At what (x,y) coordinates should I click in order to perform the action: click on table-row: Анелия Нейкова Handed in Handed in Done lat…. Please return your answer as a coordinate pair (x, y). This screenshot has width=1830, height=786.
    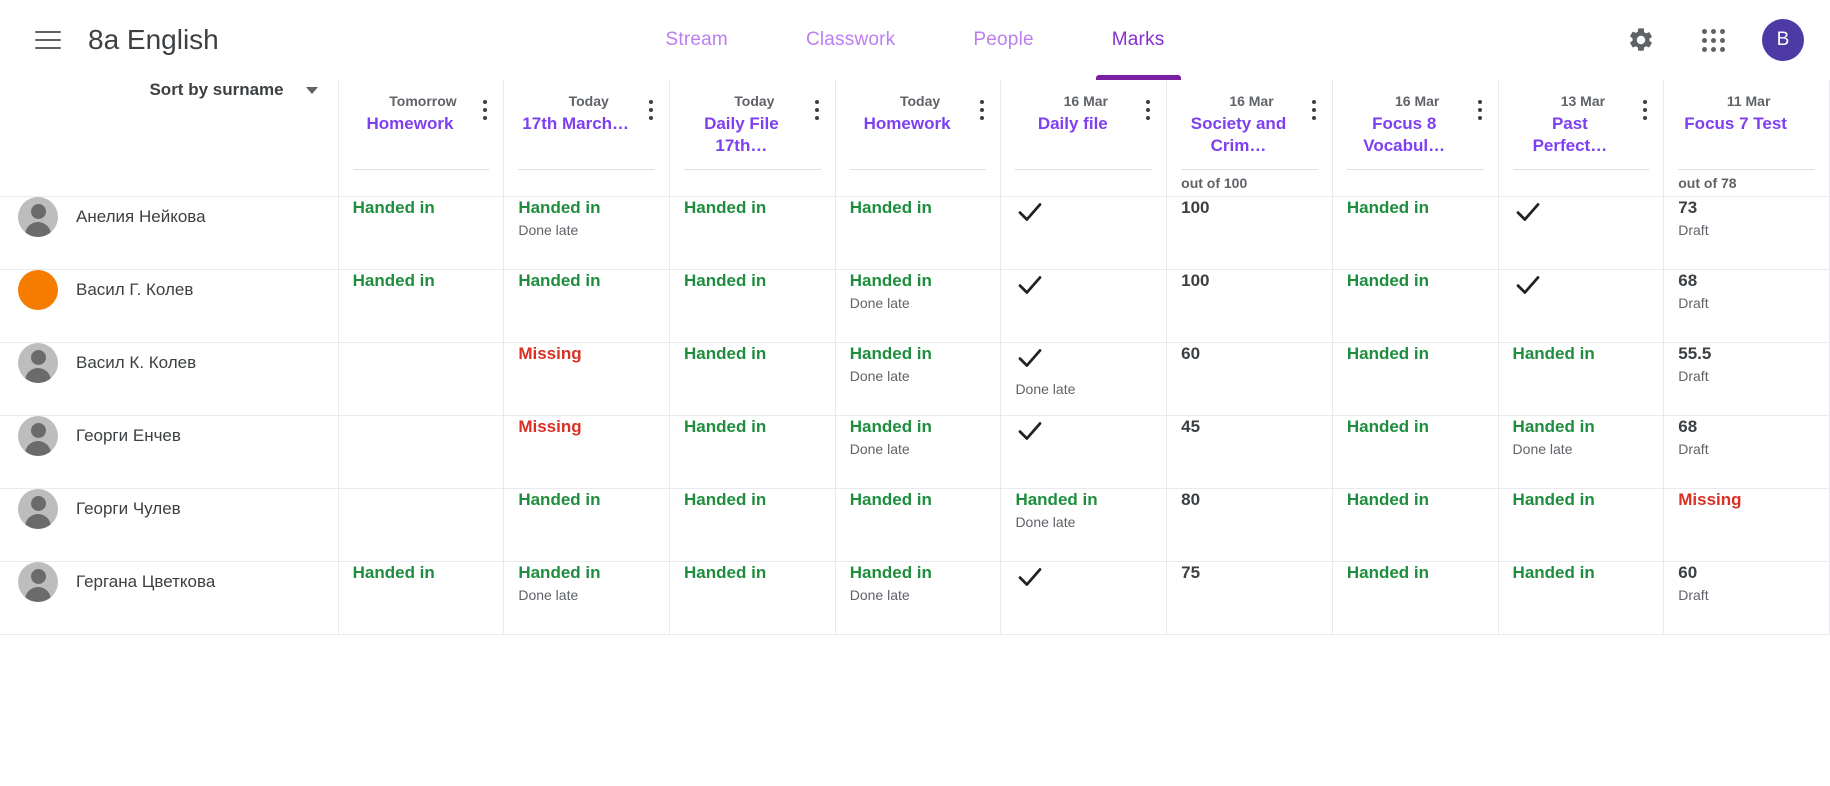
    Looking at the image, I should click on (915, 233).